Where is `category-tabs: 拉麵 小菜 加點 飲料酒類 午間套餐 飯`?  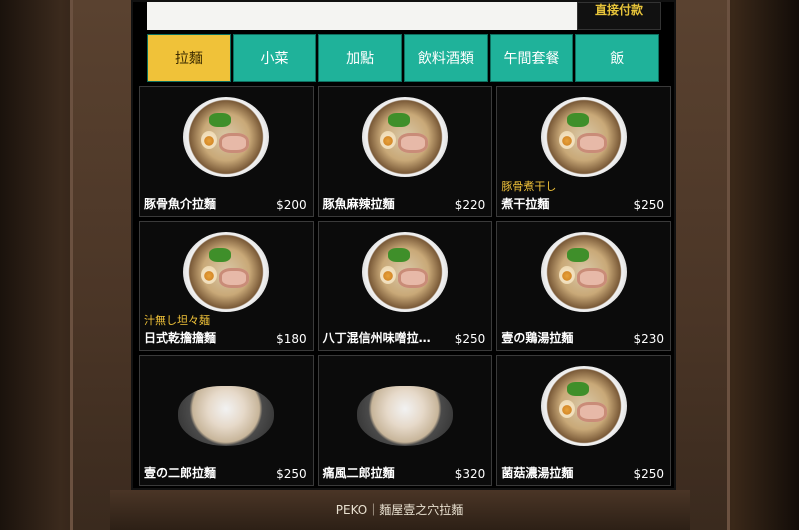
category-tabs: 拉麵 小菜 加點 飲料酒類 午間套餐 飯 is located at coordinates (403, 58).